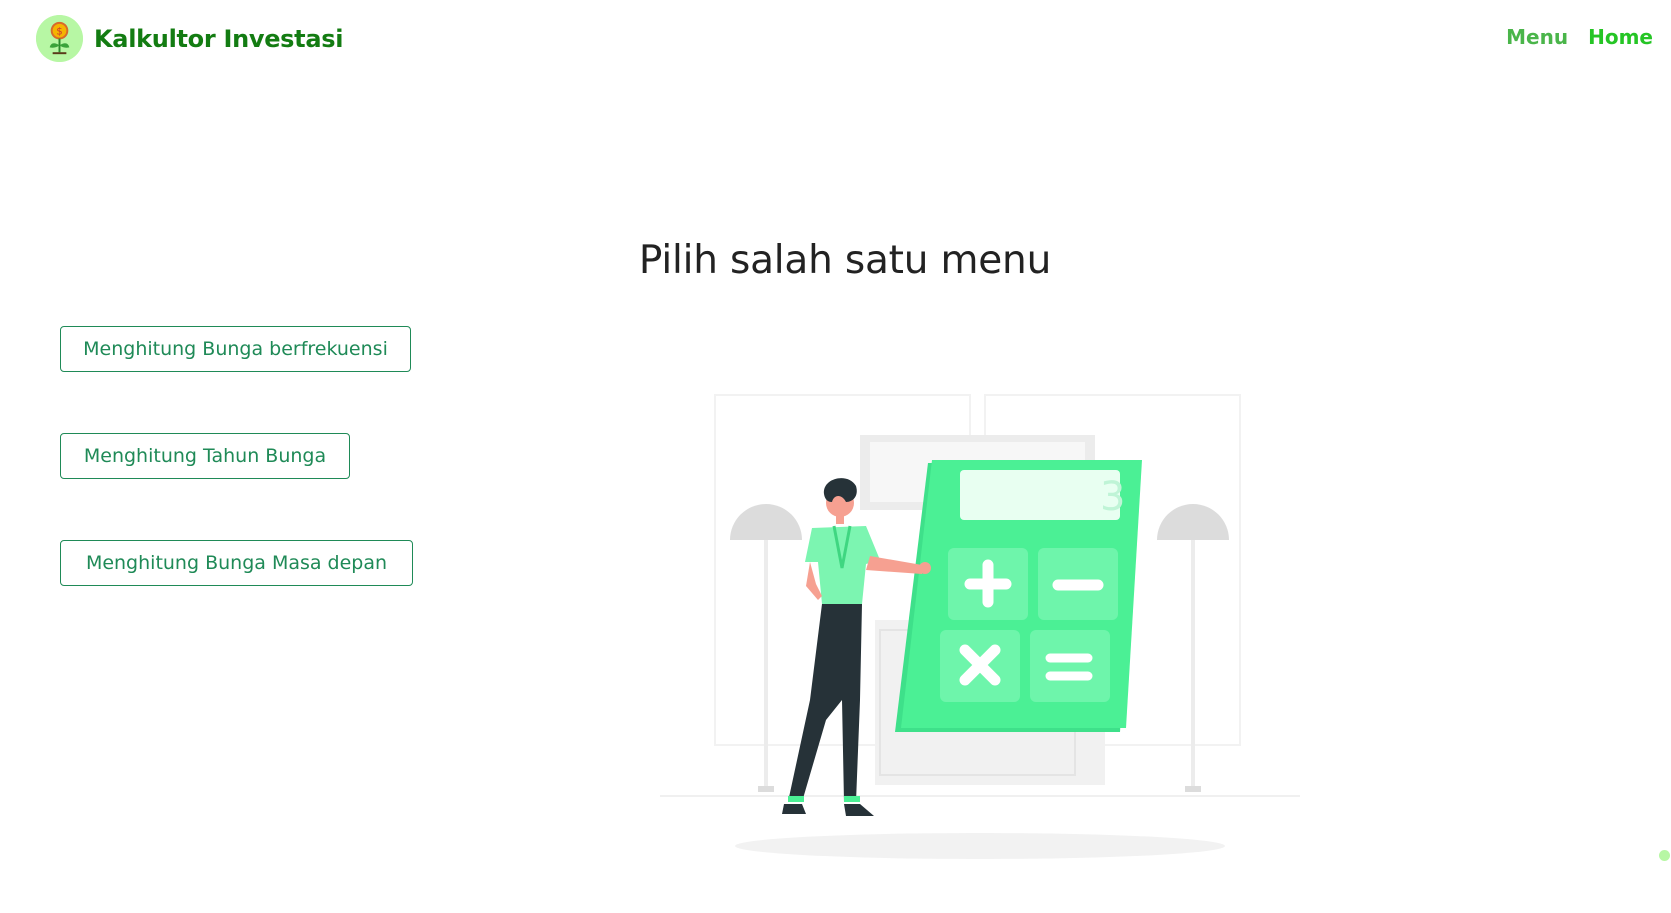 The height and width of the screenshot is (913, 1671). What do you see at coordinates (1112, 497) in the screenshot?
I see `svg-text: 3` at bounding box center [1112, 497].